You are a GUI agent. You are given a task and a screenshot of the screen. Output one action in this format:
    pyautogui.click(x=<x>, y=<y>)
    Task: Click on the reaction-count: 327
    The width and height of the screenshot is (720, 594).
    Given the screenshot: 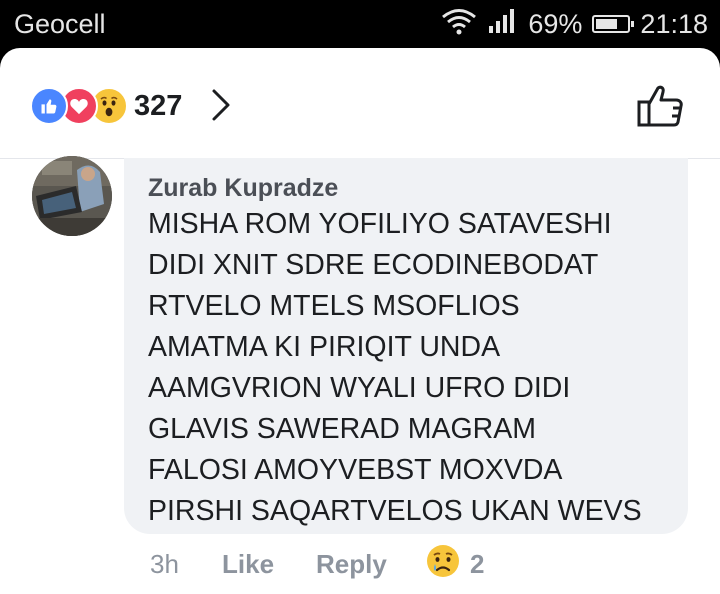 What is the action you would take?
    pyautogui.click(x=158, y=106)
    